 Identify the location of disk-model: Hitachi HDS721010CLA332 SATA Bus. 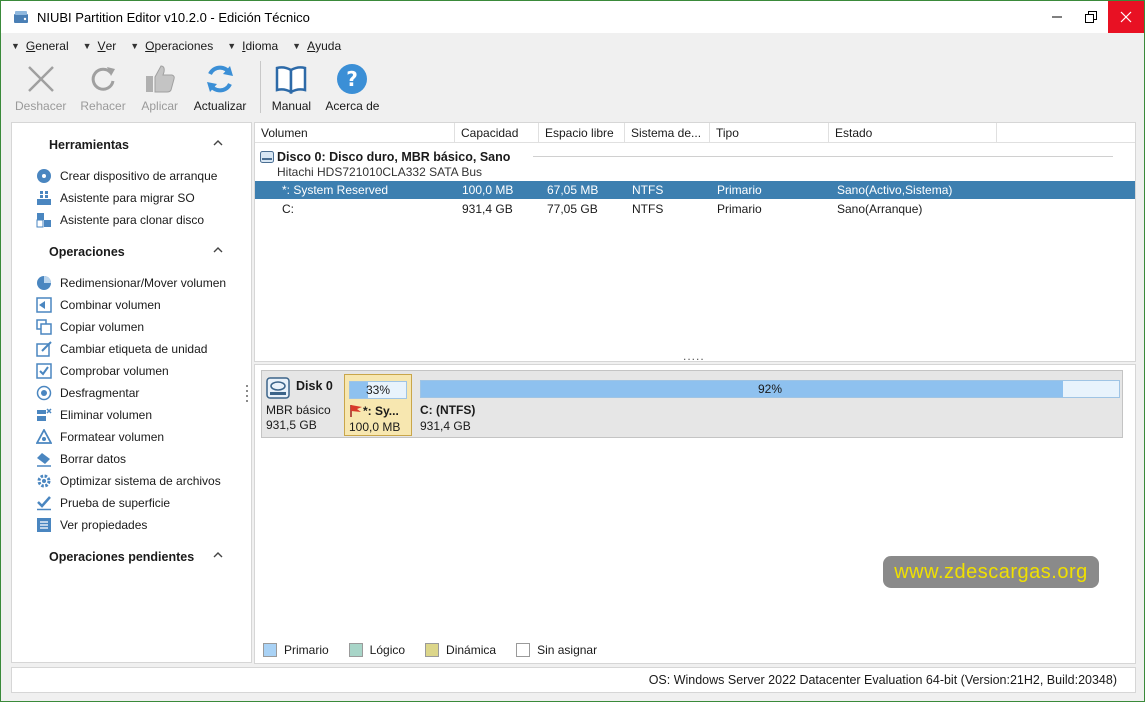
(380, 172).